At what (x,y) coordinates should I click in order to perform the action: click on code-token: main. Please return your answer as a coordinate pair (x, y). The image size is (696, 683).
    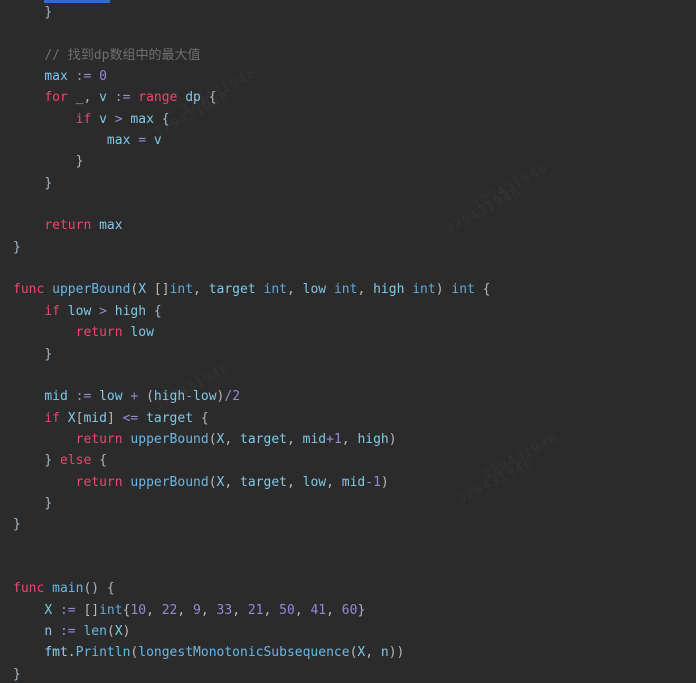
    Looking at the image, I should click on (68, 589).